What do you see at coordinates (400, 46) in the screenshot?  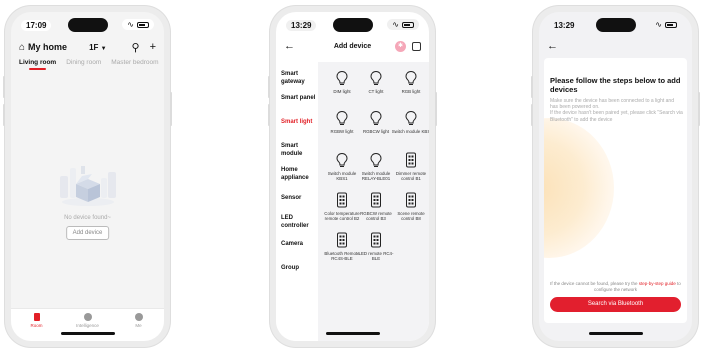 I see `bluetooth-icon: ✱` at bounding box center [400, 46].